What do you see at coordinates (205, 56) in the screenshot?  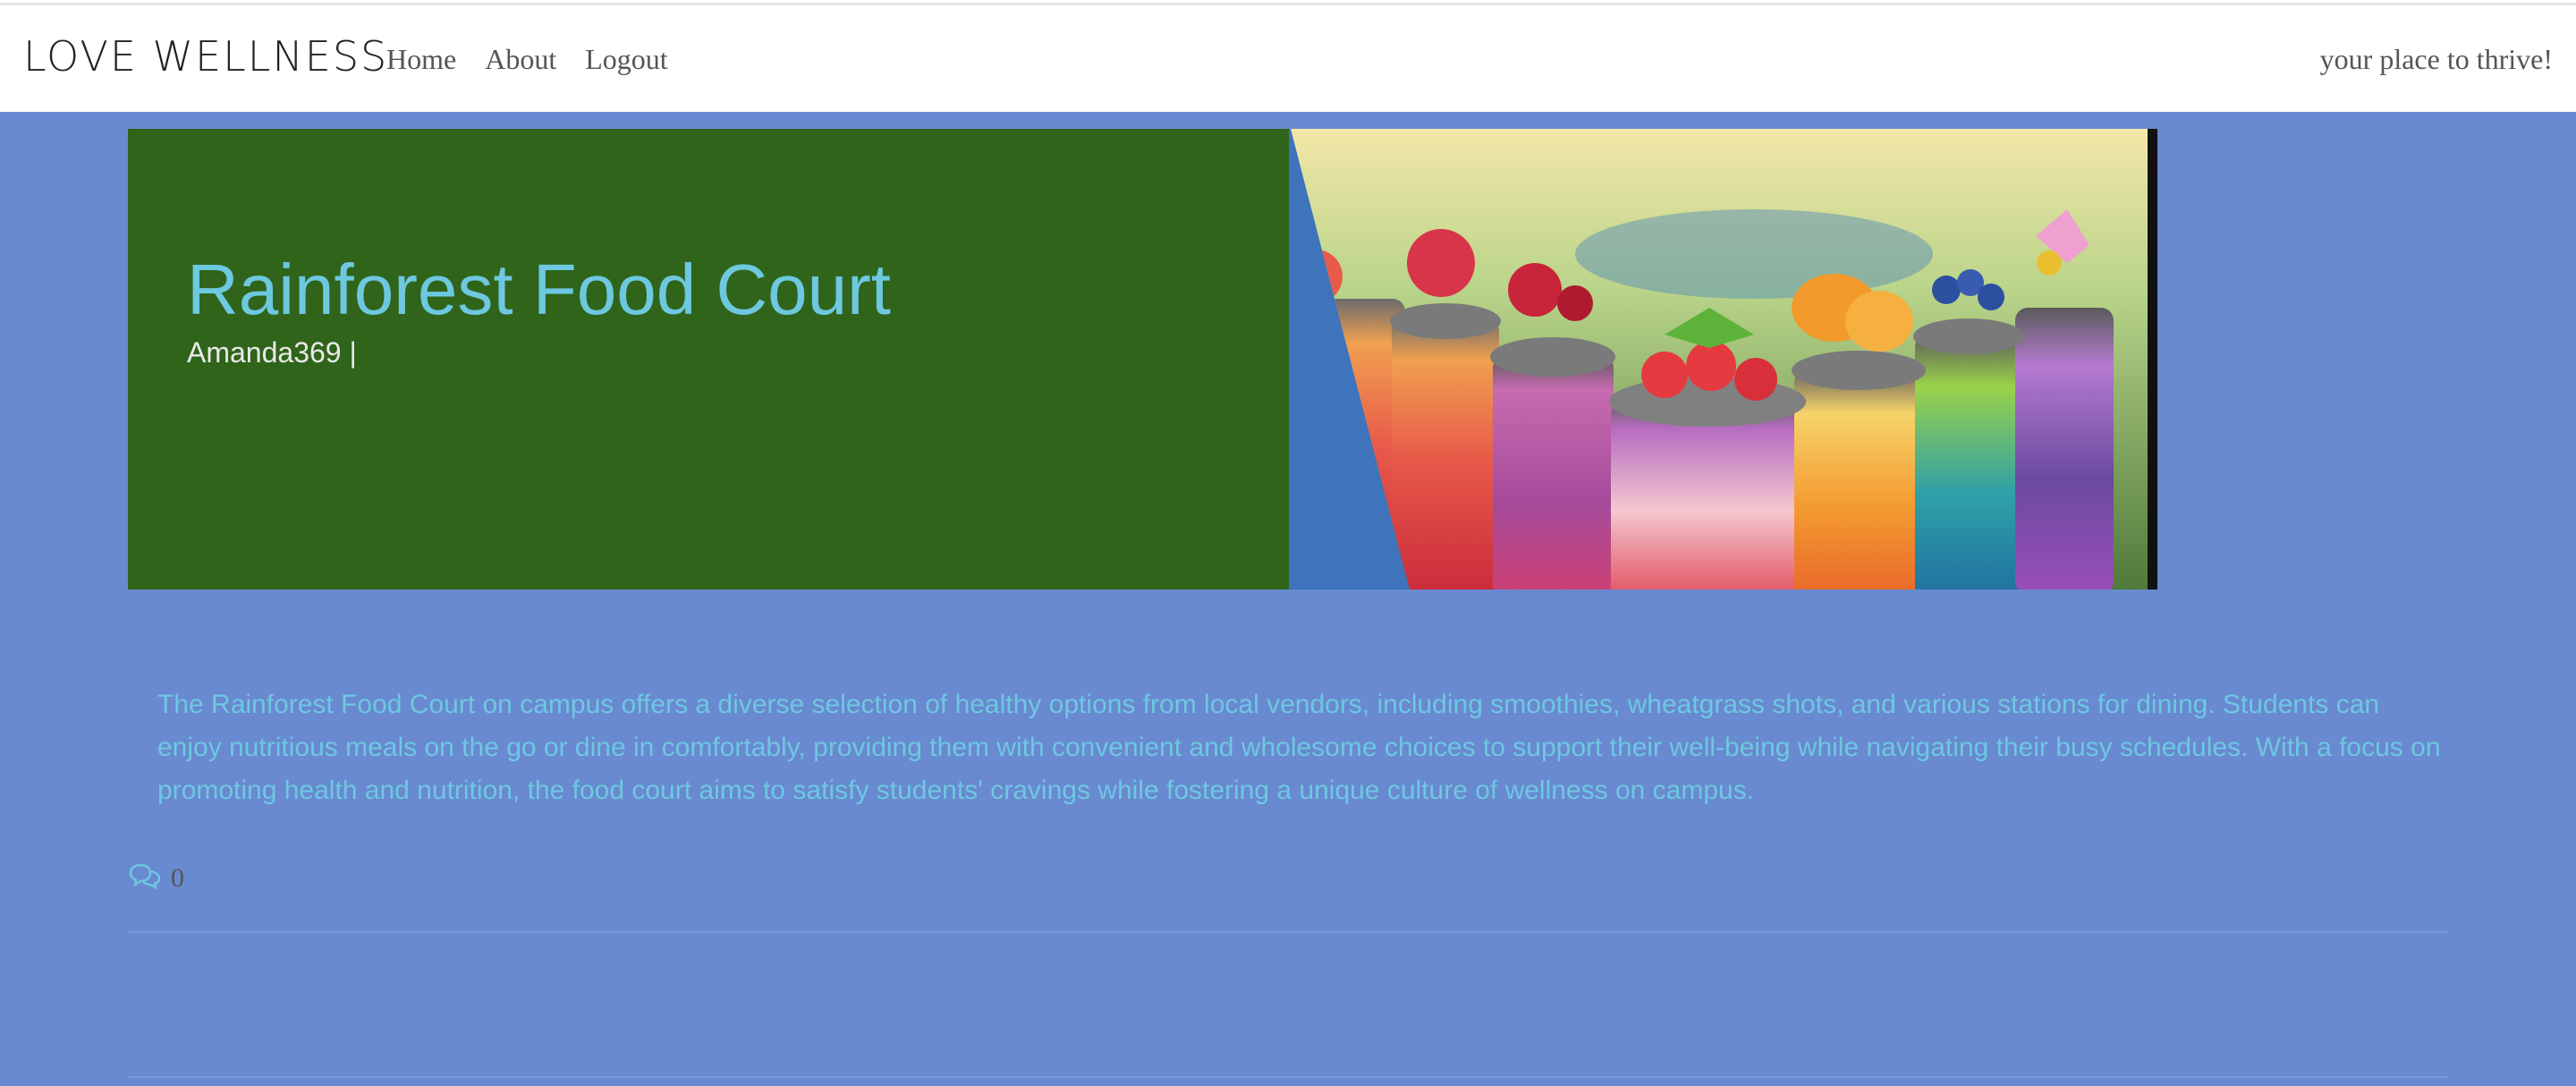 I see `brand-logo: LOVE WELLNESS` at bounding box center [205, 56].